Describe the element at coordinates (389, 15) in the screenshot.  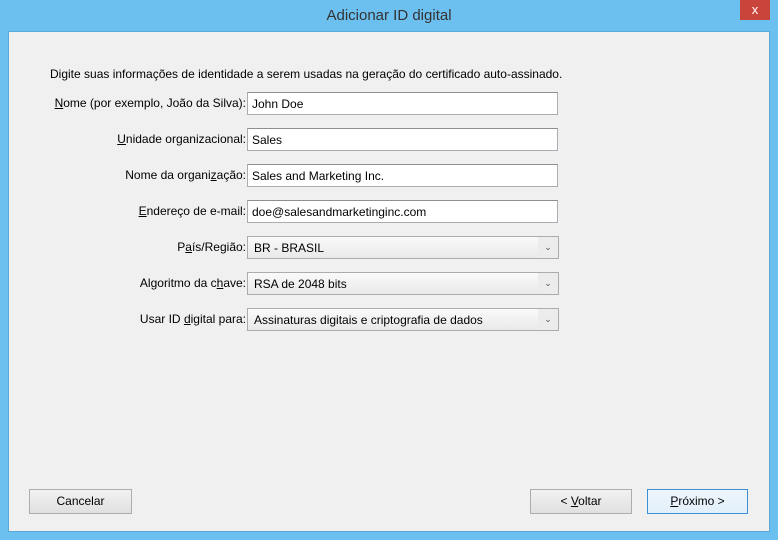
I see `window-title: Adicionar ID digital` at that location.